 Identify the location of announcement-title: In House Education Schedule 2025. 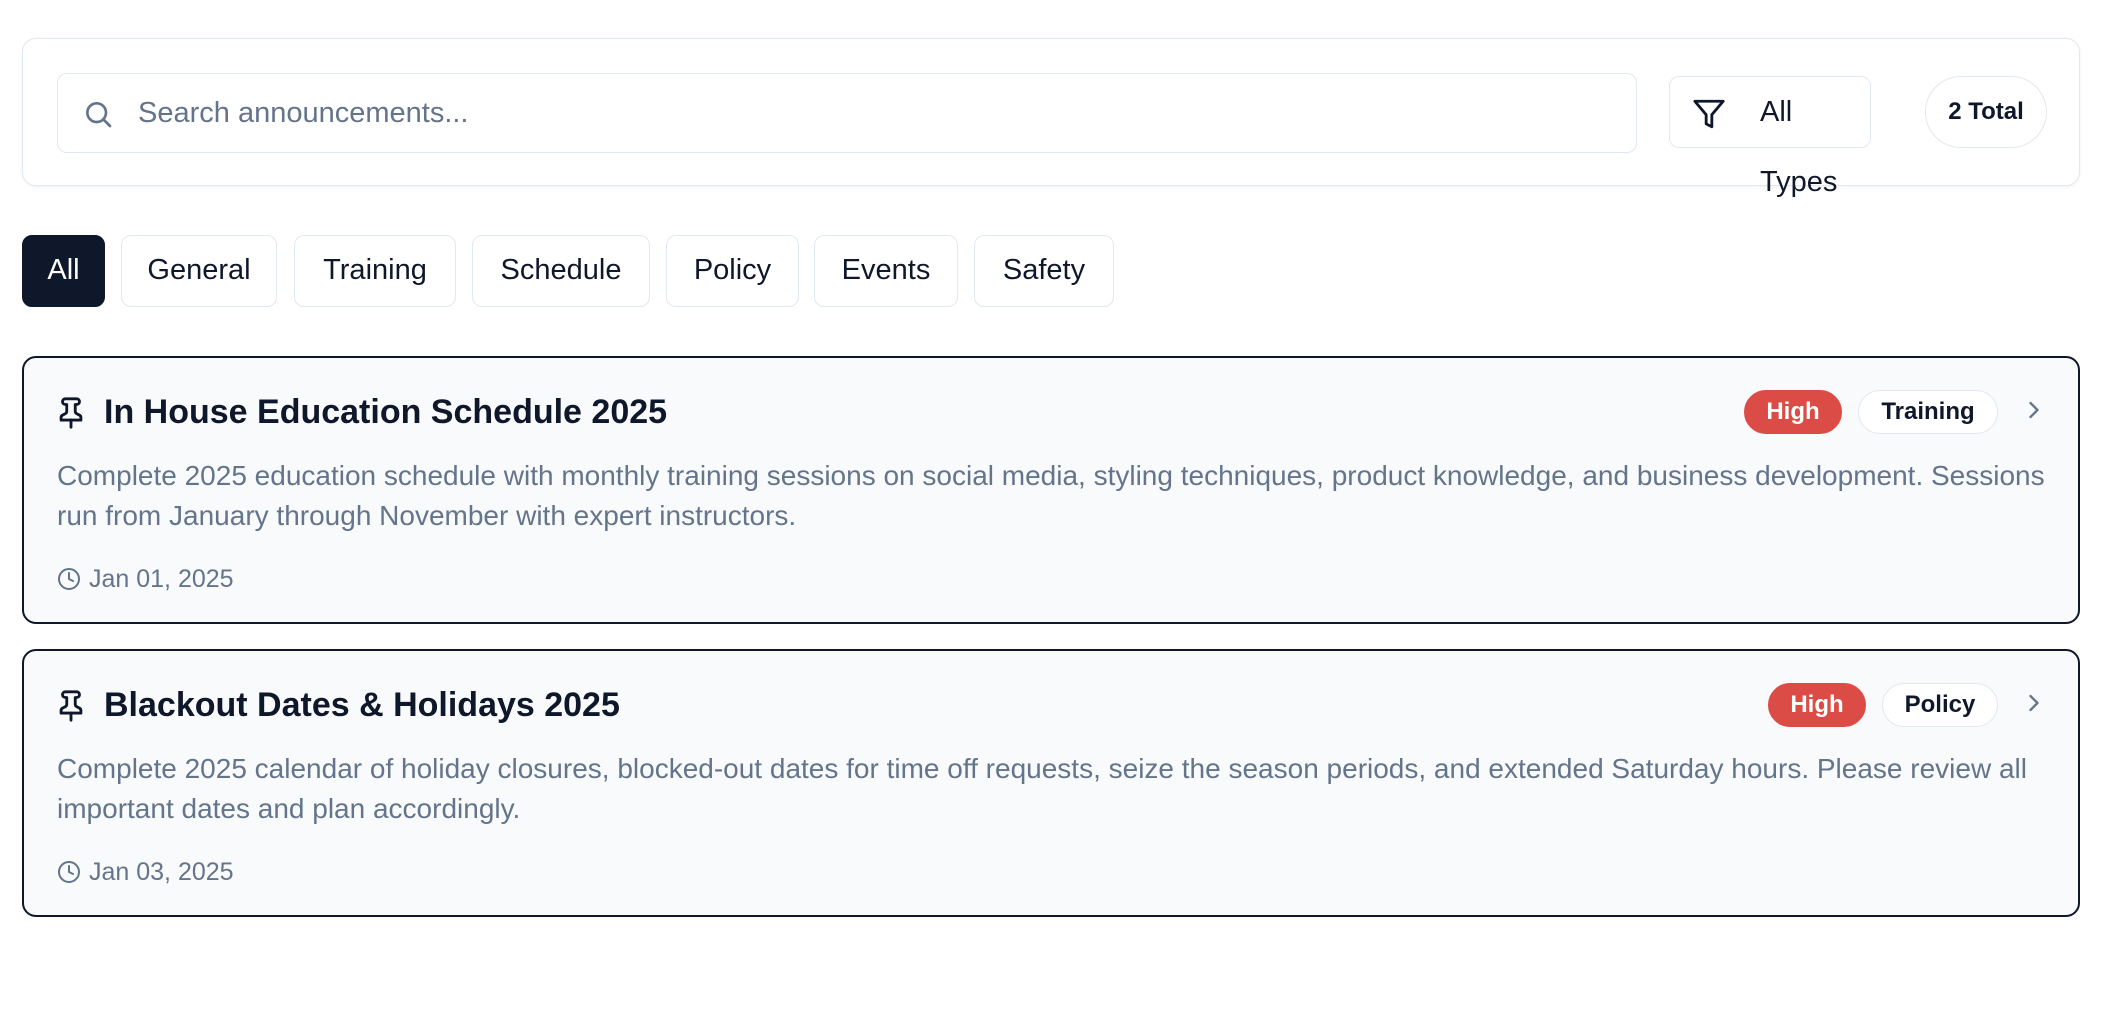
(386, 412).